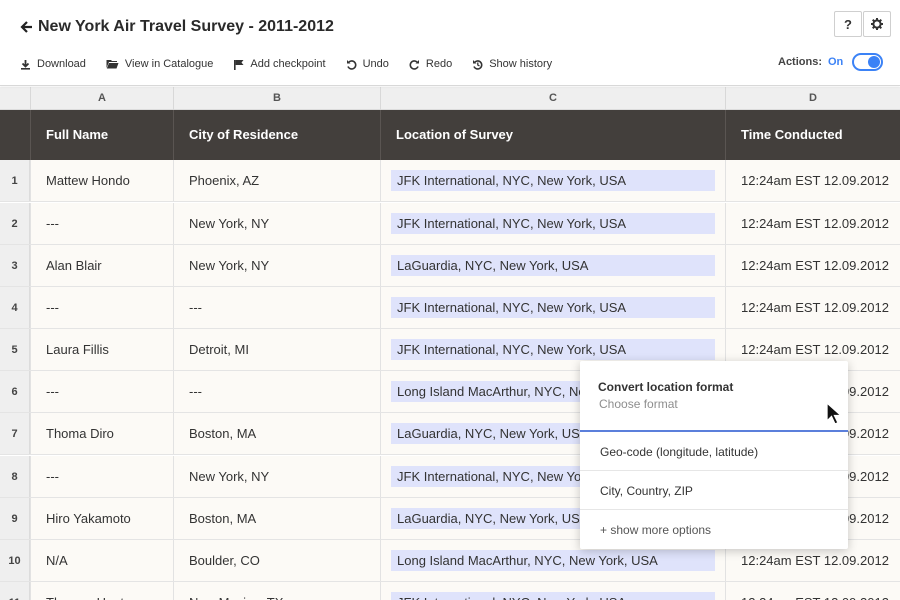 The image size is (900, 600). What do you see at coordinates (15, 265) in the screenshot?
I see `row-number: 3` at bounding box center [15, 265].